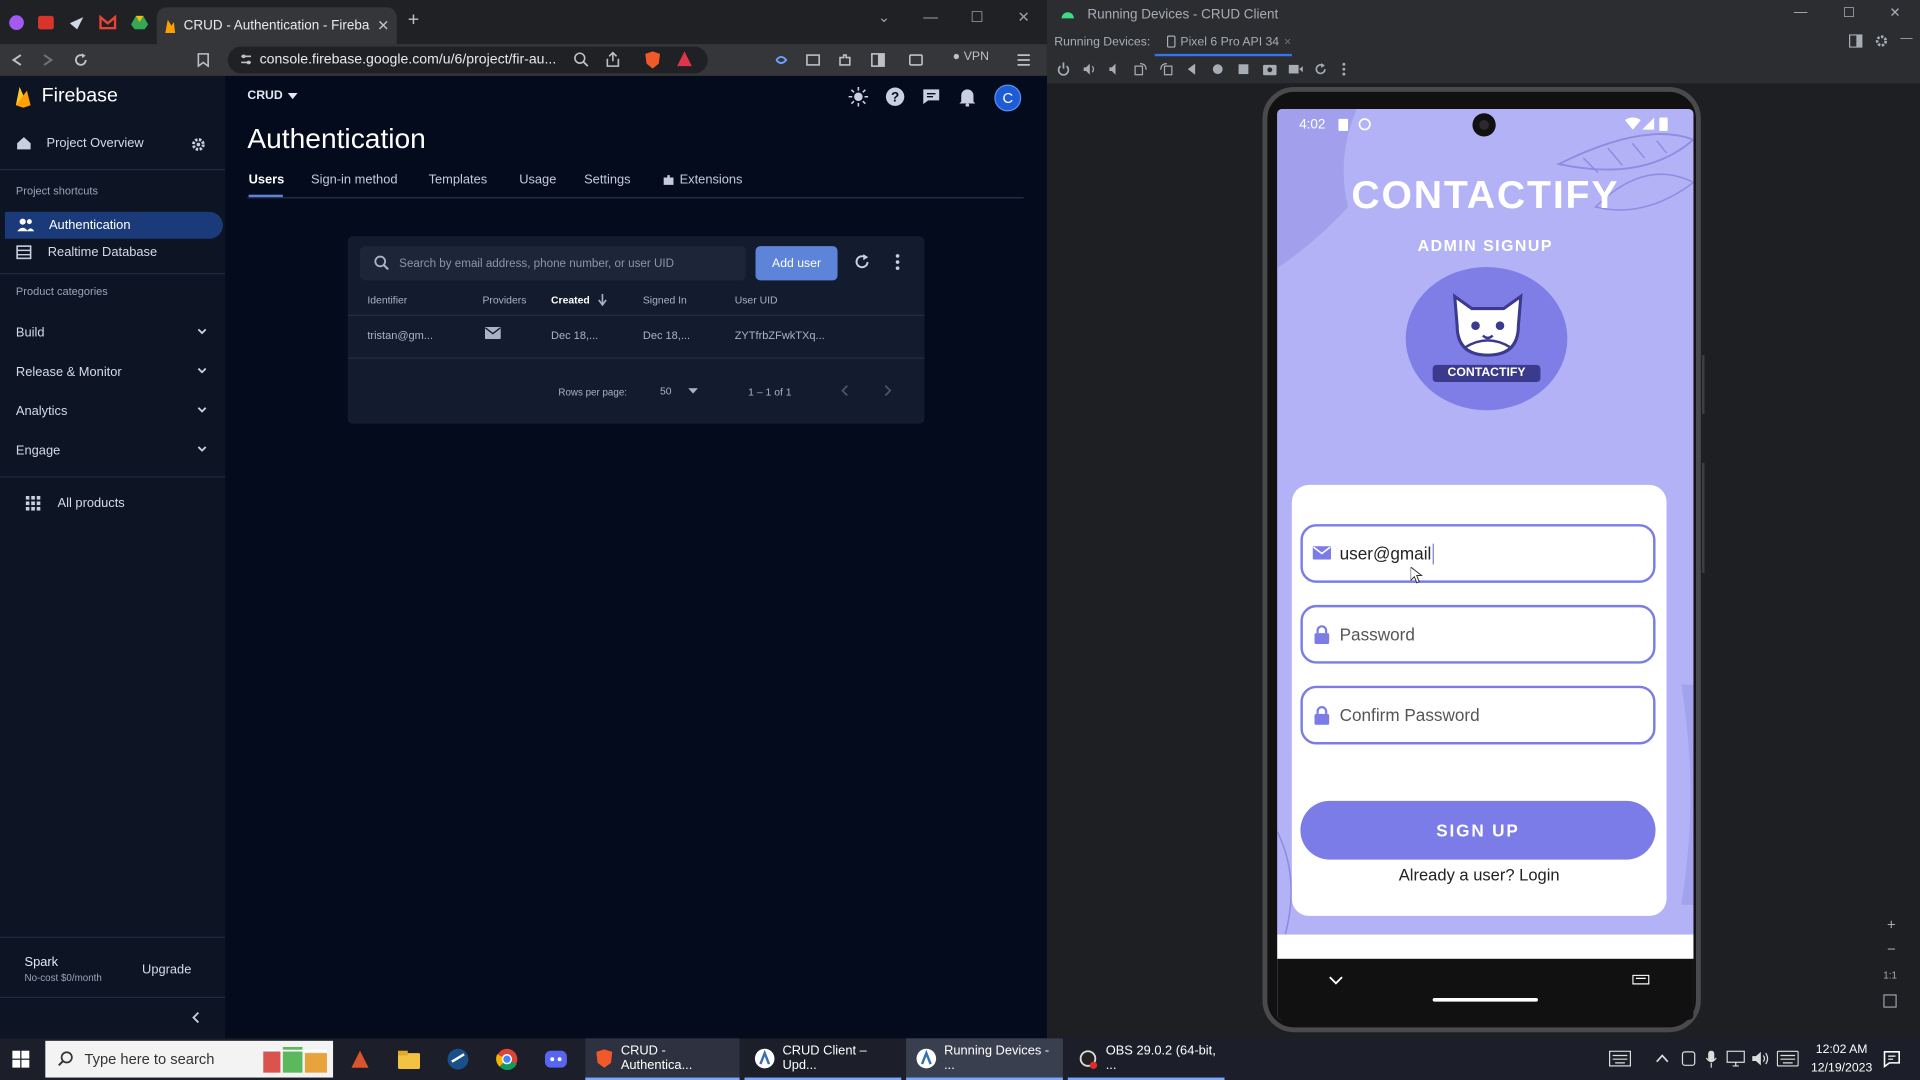 This screenshot has width=1920, height=1080. I want to click on fit-screen-icon, so click(1890, 1001).